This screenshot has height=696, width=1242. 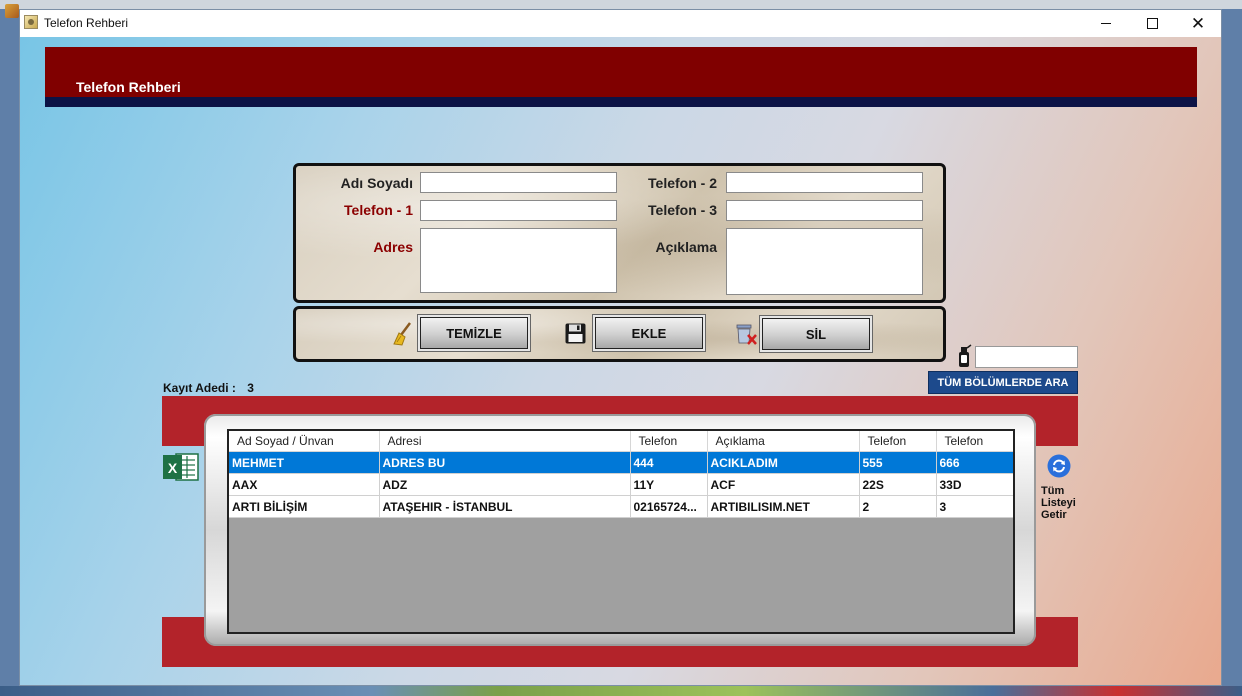 I want to click on delete-button: SİL, so click(x=816, y=334).